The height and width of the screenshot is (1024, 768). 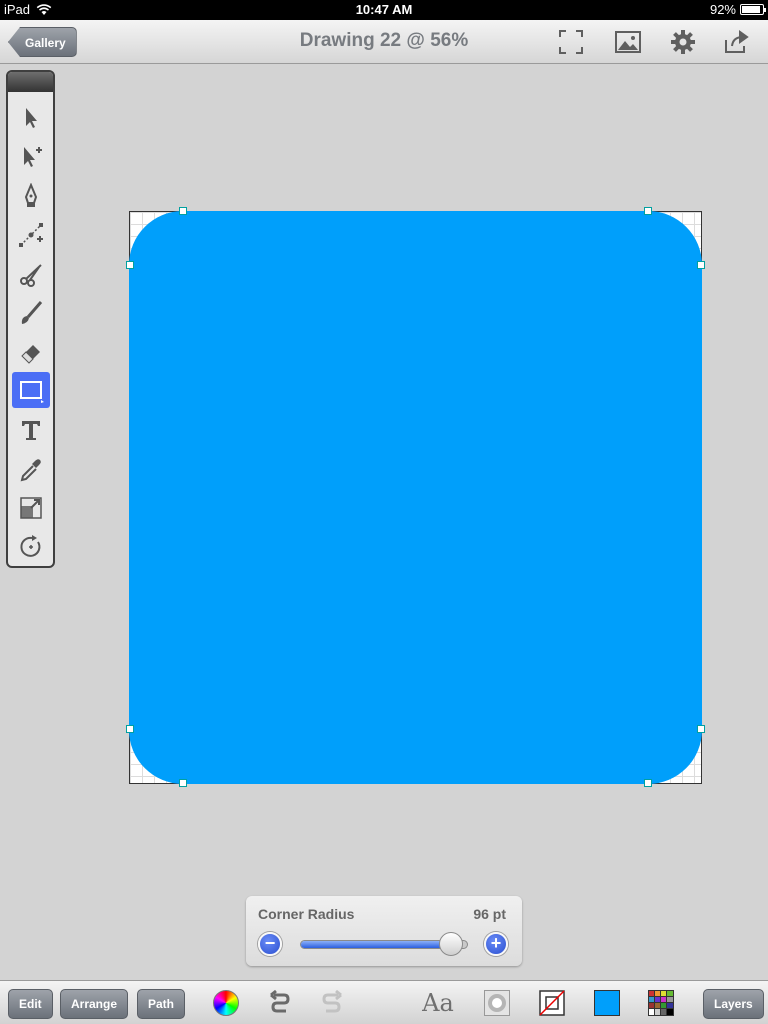 What do you see at coordinates (30, 1004) in the screenshot?
I see `edit-button: Edit` at bounding box center [30, 1004].